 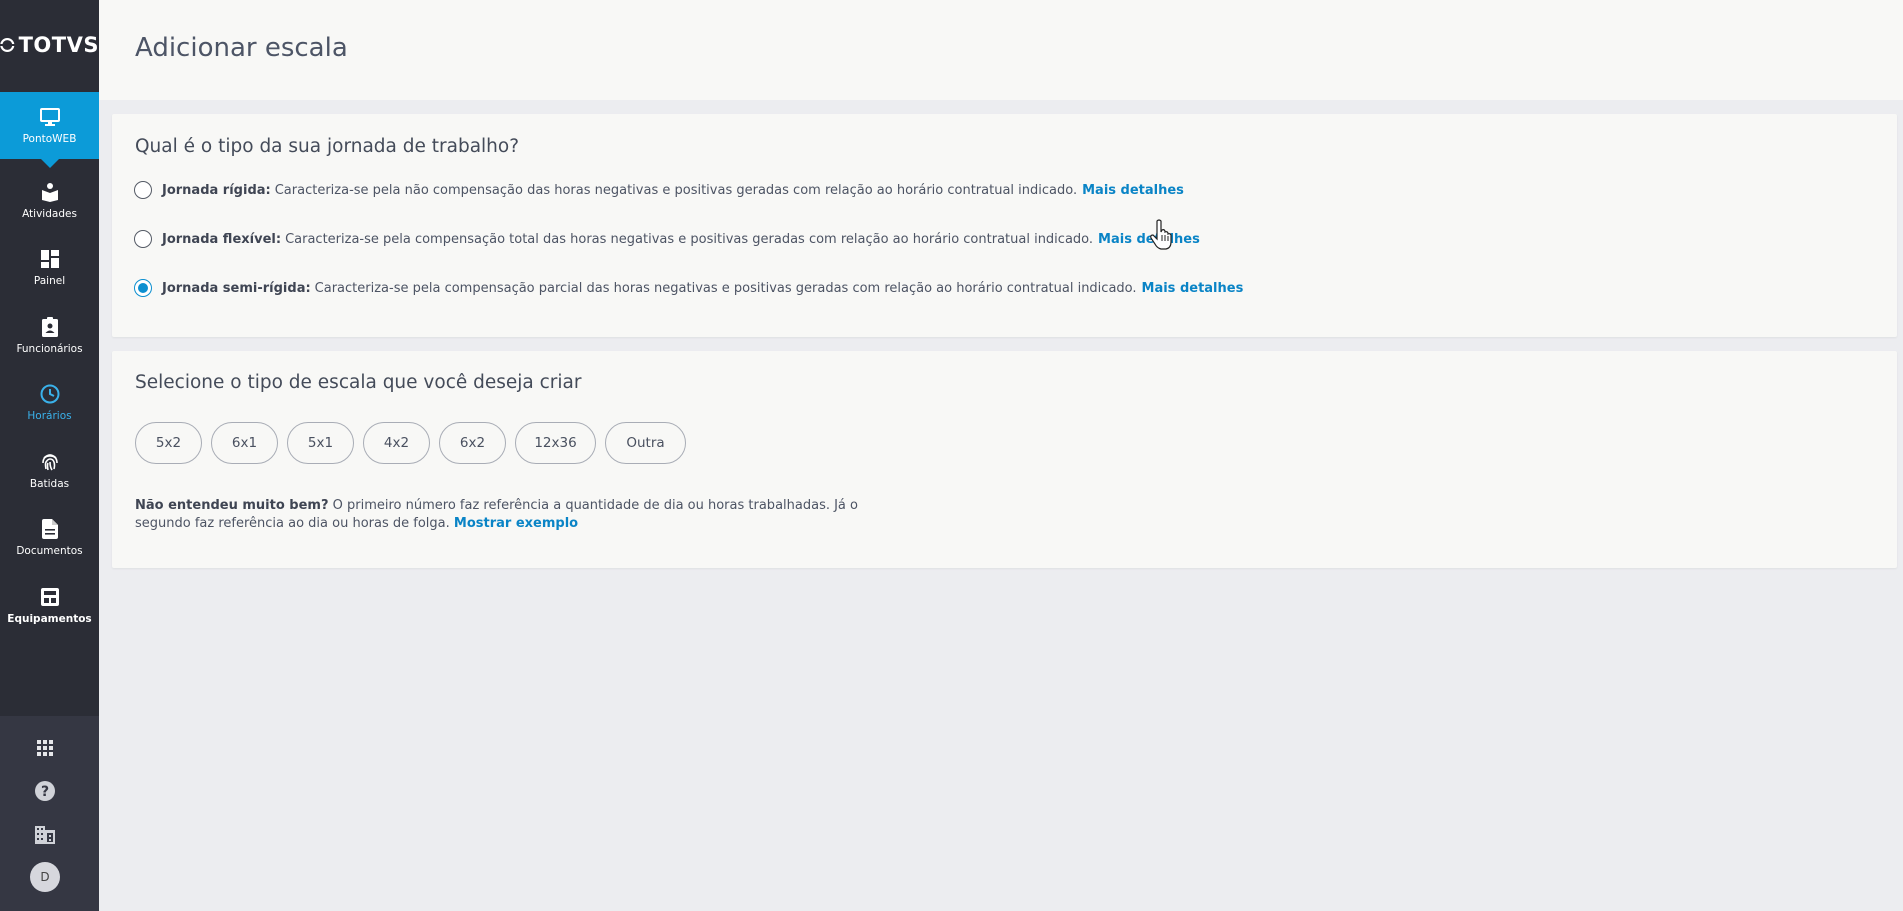 I want to click on brand-name: TOTVS, so click(x=58, y=45).